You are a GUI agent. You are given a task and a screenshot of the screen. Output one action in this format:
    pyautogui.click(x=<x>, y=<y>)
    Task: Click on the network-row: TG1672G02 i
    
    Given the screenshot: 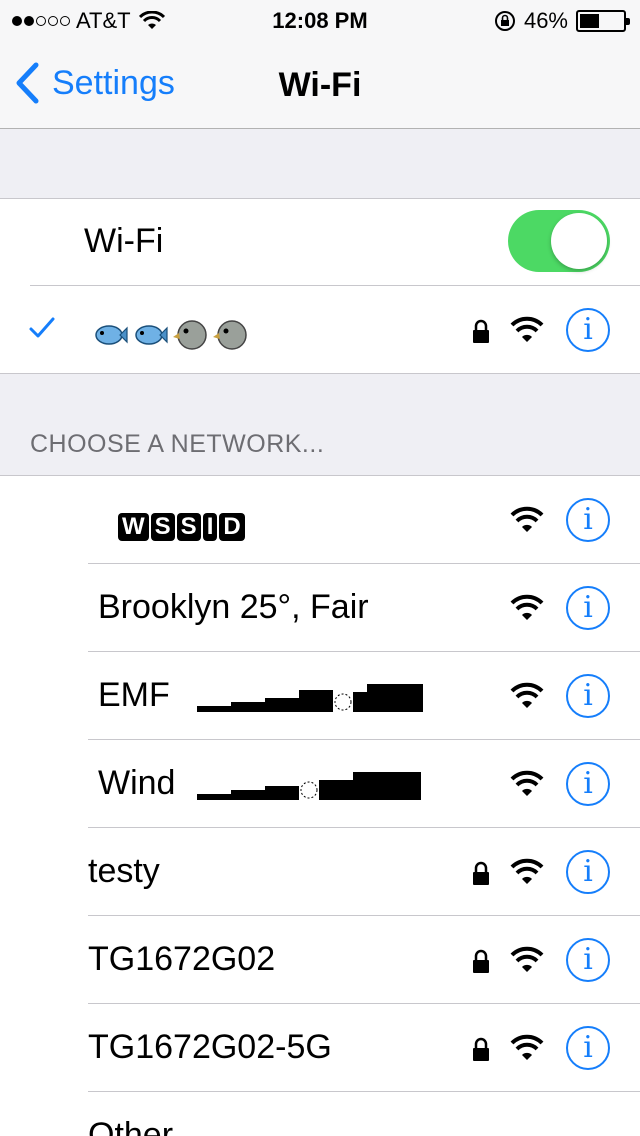 What is the action you would take?
    pyautogui.click(x=320, y=960)
    